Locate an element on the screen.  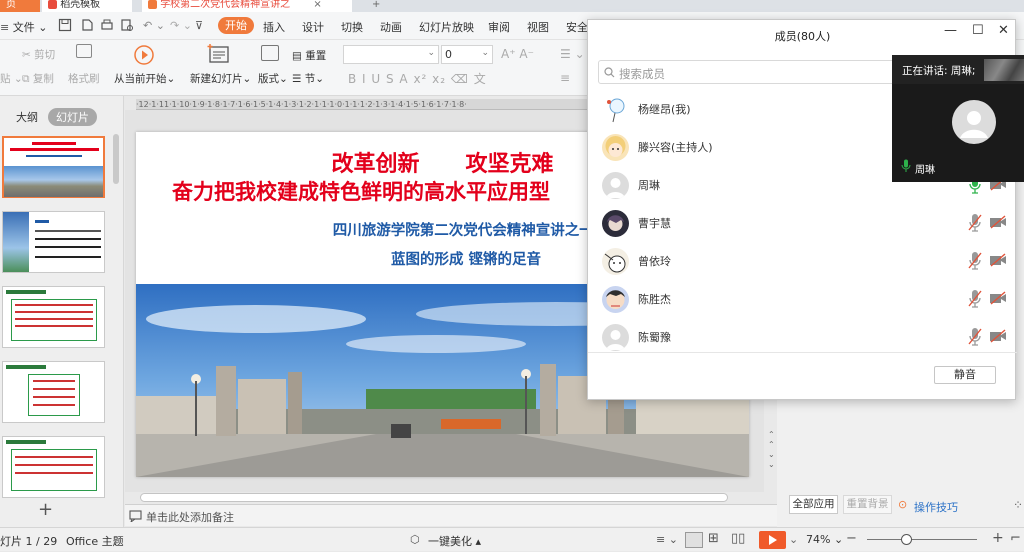
menu-file: ≡ 文件 ⌄ is located at coordinates (23, 27).